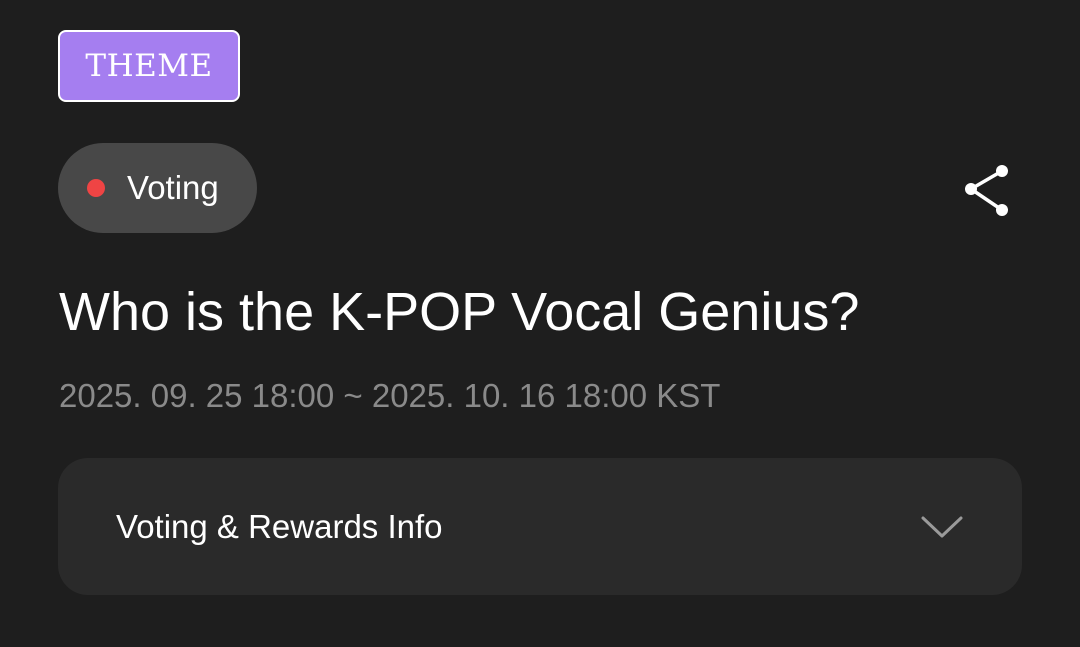  Describe the element at coordinates (279, 526) in the screenshot. I see `info-panel-label: Voting & Rewards Info` at that location.